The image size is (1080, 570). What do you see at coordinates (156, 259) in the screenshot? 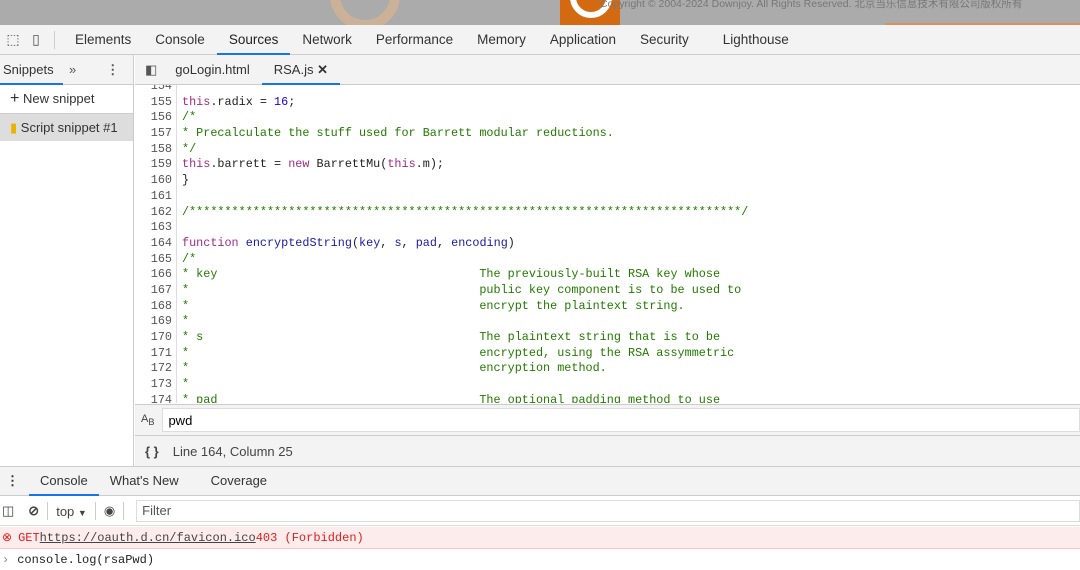
I see `line-number: 165` at bounding box center [156, 259].